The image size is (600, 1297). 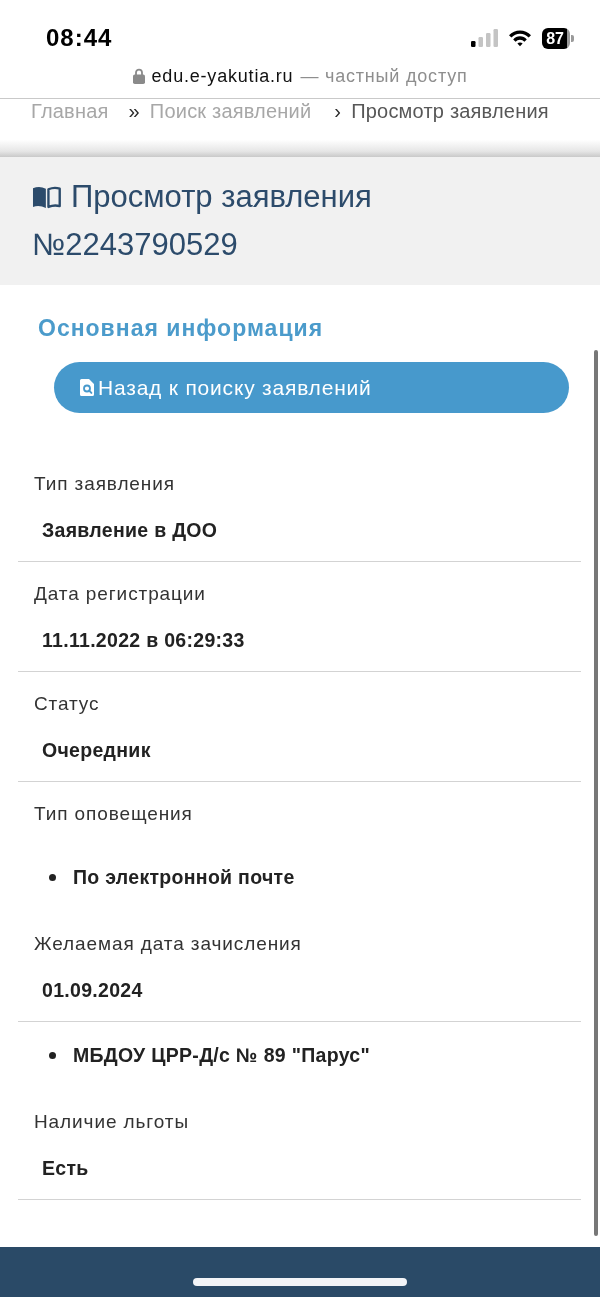 What do you see at coordinates (46, 197) in the screenshot?
I see `book-icon` at bounding box center [46, 197].